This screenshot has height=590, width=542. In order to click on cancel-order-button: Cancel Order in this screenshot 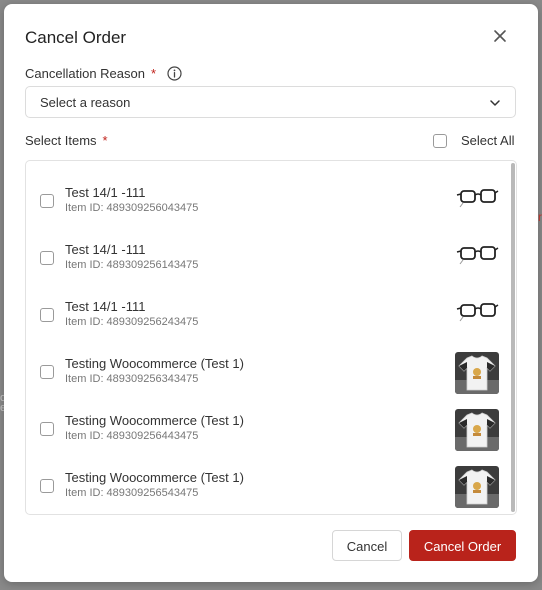, I will do `click(462, 545)`.